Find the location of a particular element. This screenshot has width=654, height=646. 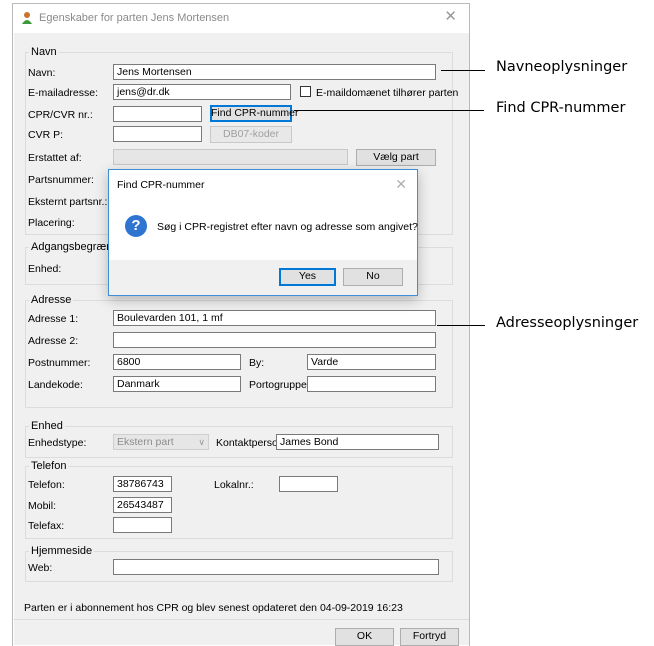

vaelg-part-button: Vælg part is located at coordinates (396, 157).